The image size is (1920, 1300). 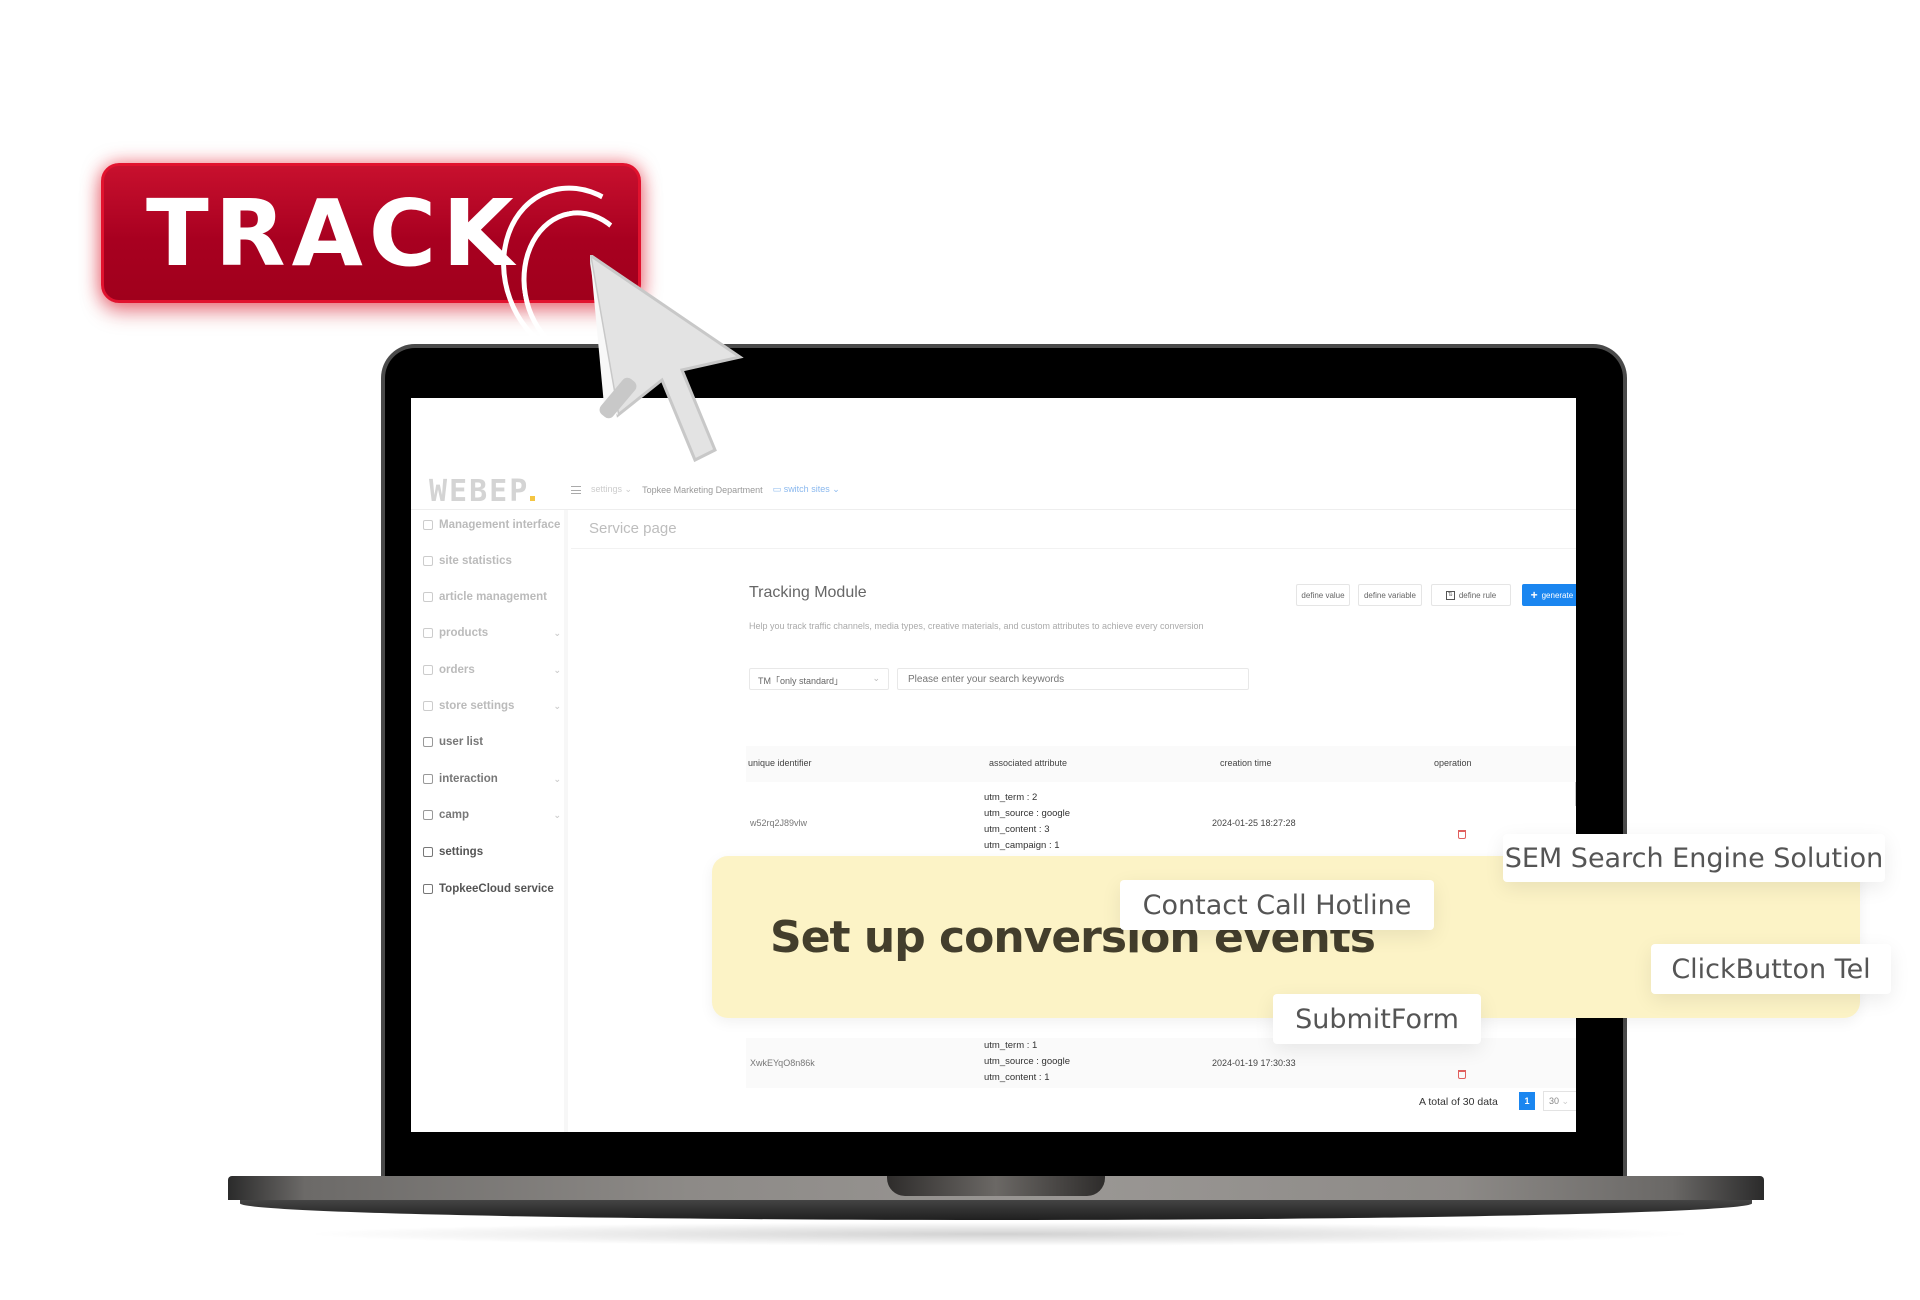 I want to click on sidebar-item-label: site statistics, so click(x=475, y=561).